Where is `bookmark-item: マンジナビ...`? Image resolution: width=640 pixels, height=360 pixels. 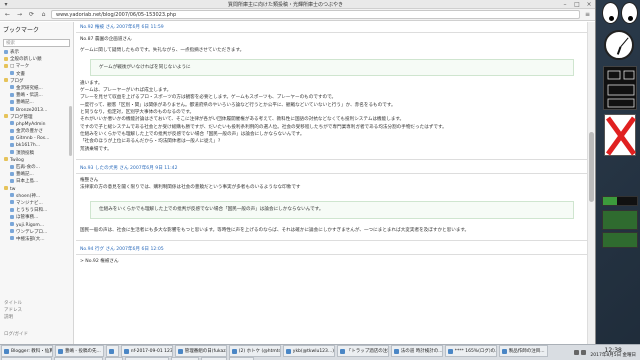 bookmark-item: マンジナビ... is located at coordinates (36, 203).